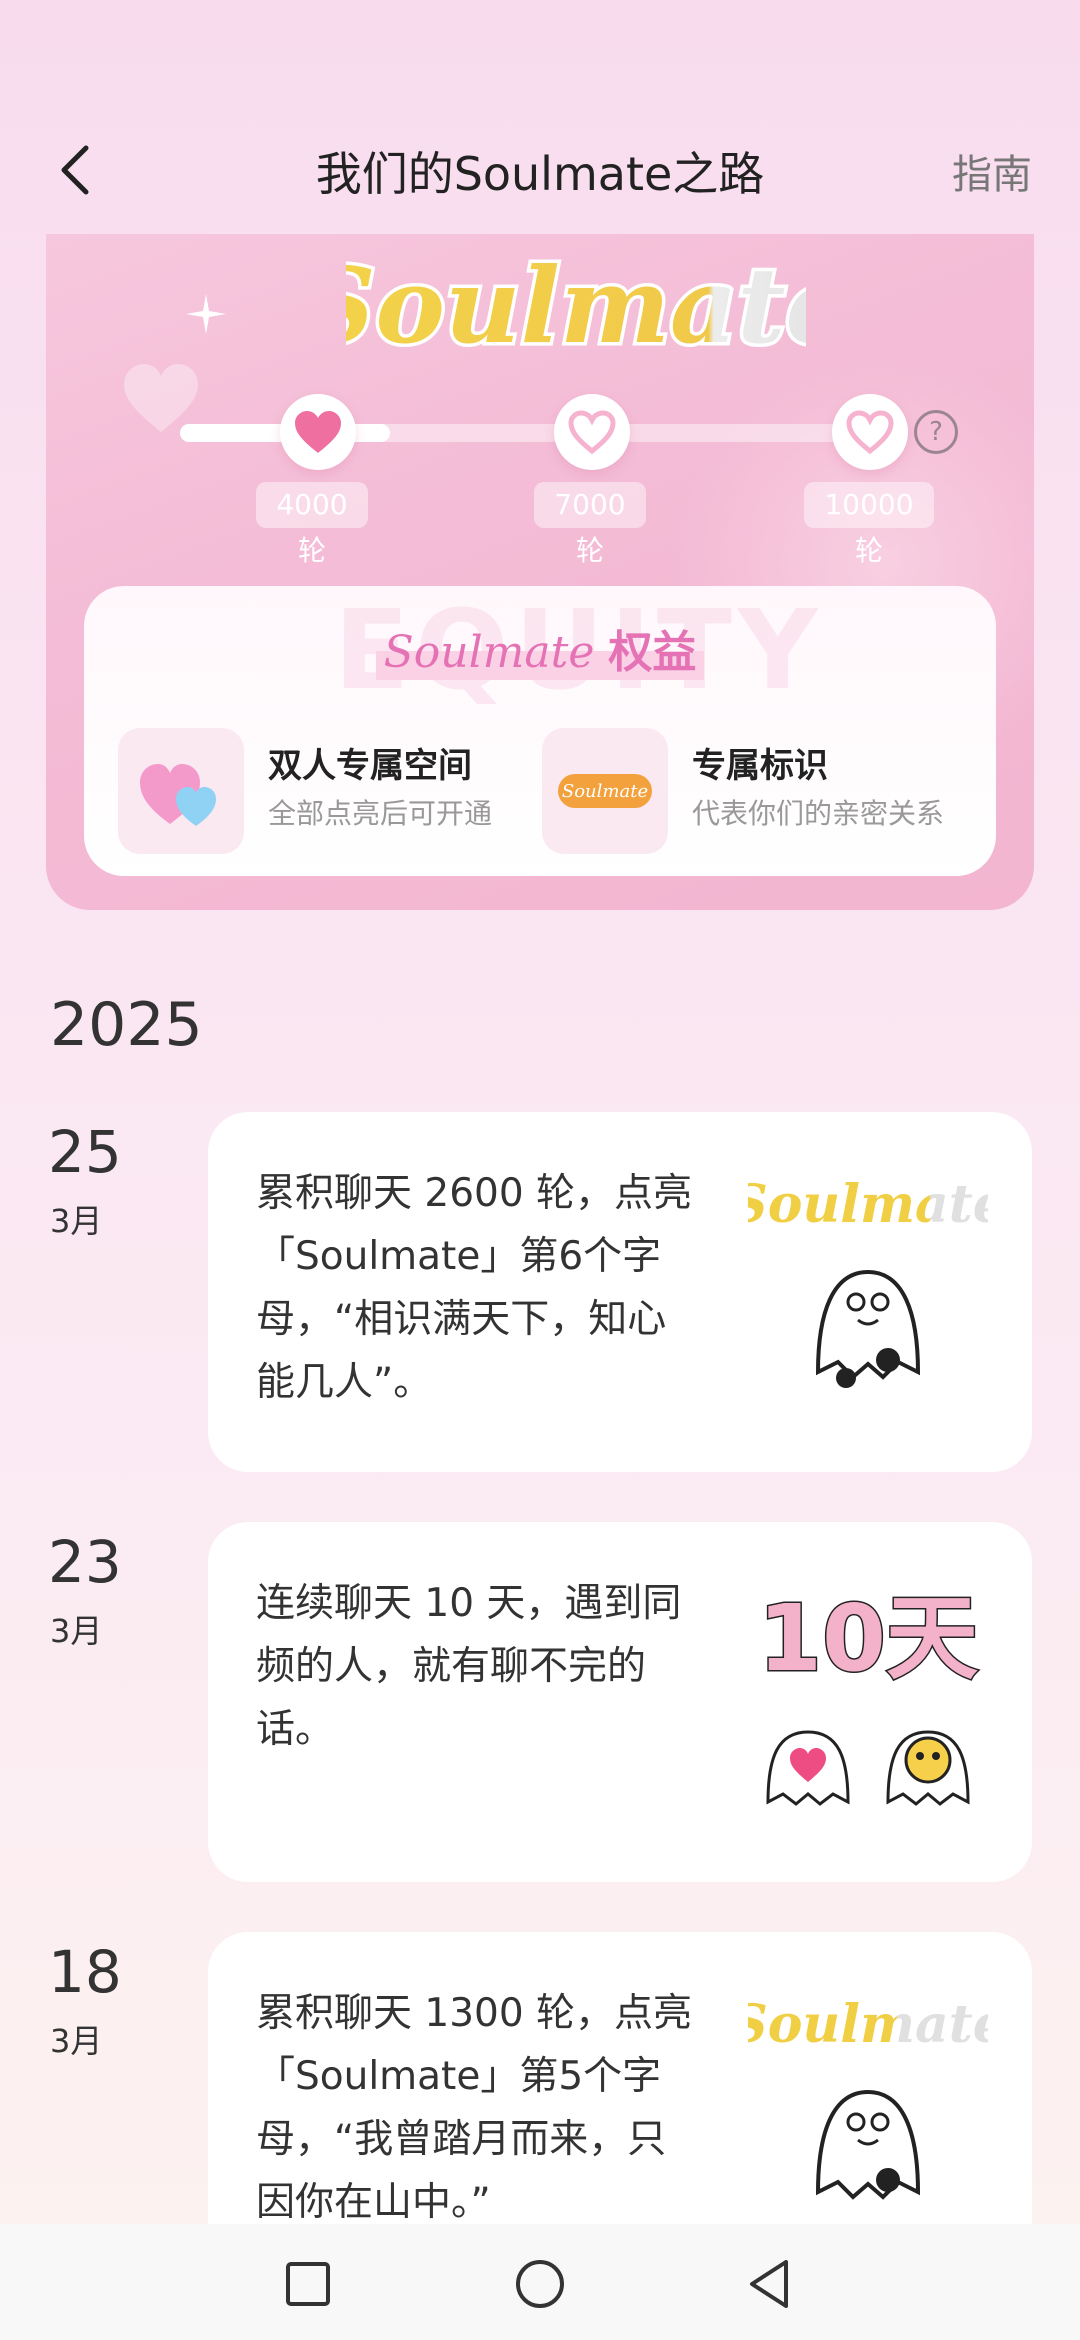 This screenshot has width=1080, height=2340. What do you see at coordinates (540, 174) in the screenshot?
I see `page-title: 我们的Soulmate之路` at bounding box center [540, 174].